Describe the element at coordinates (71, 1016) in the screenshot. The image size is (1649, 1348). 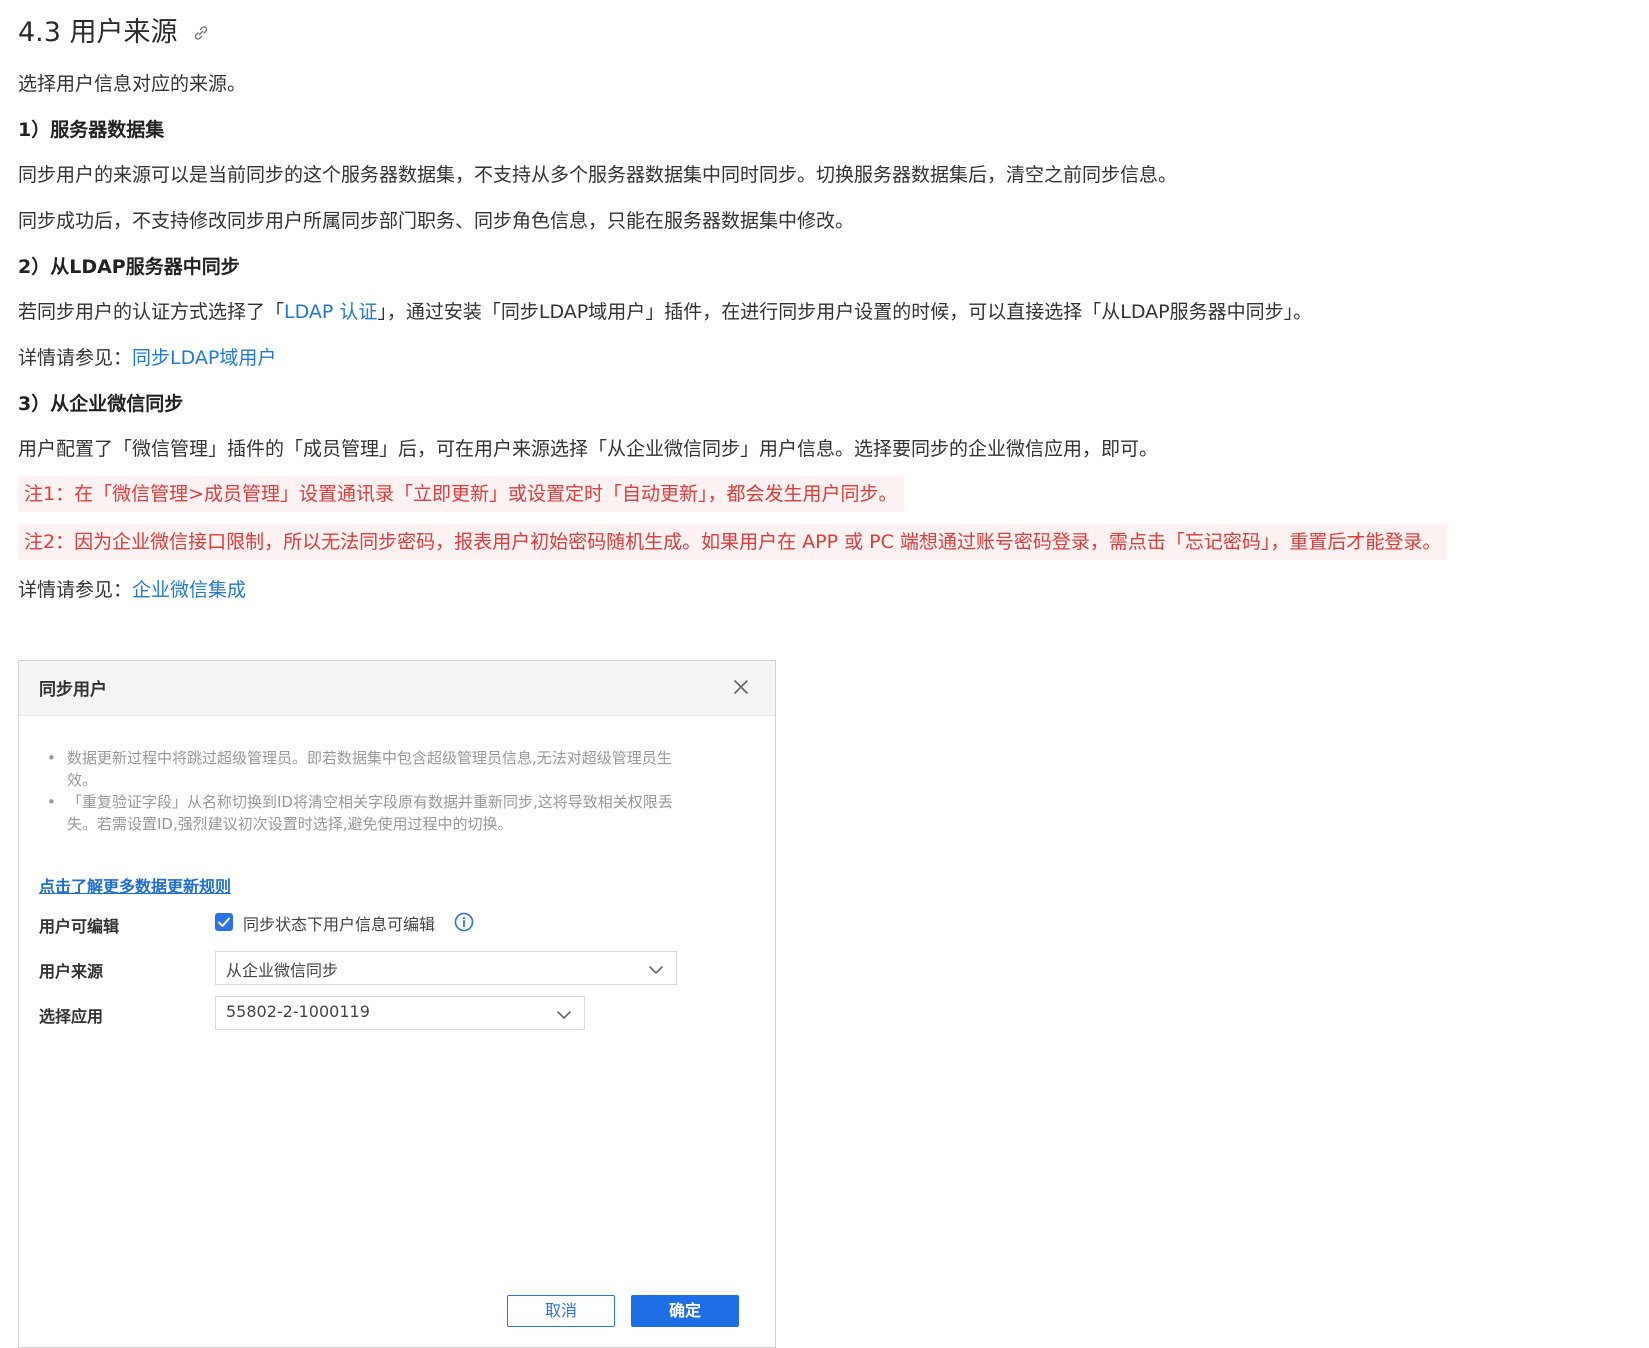
I see `app-label: 选择应用` at that location.